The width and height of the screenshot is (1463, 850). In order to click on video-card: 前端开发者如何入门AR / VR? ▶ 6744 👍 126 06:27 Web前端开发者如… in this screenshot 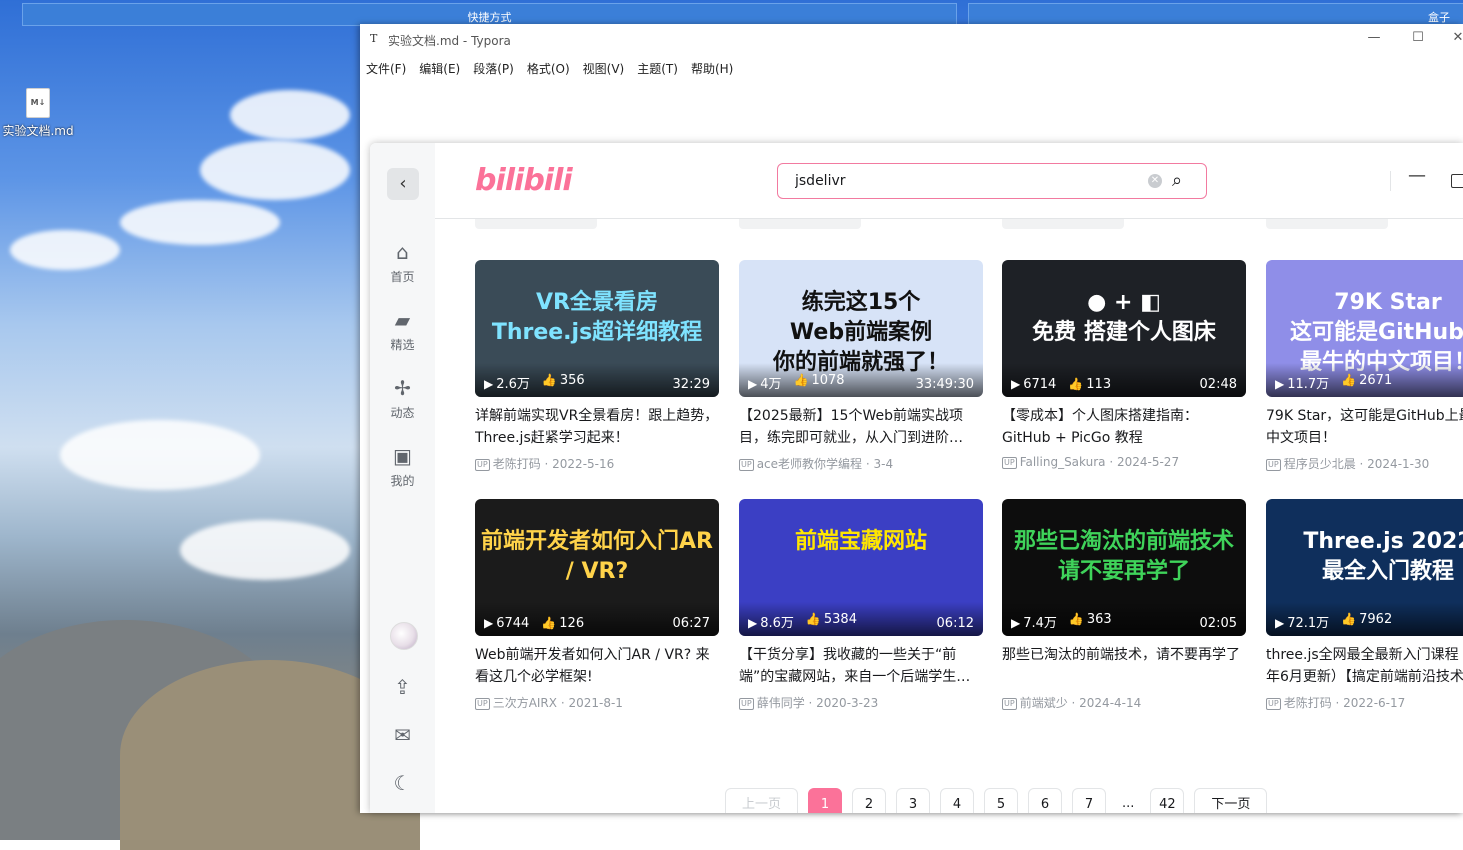, I will do `click(597, 605)`.